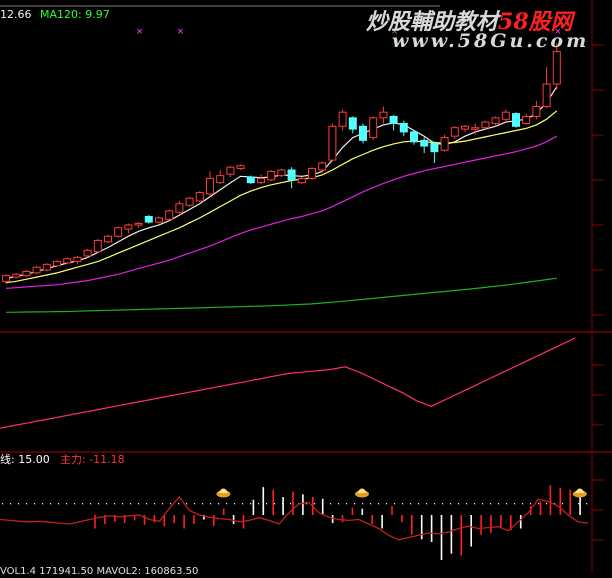 This screenshot has height=578, width=612. I want to click on line-indicator-label: 线: 15.00, so click(25, 459).